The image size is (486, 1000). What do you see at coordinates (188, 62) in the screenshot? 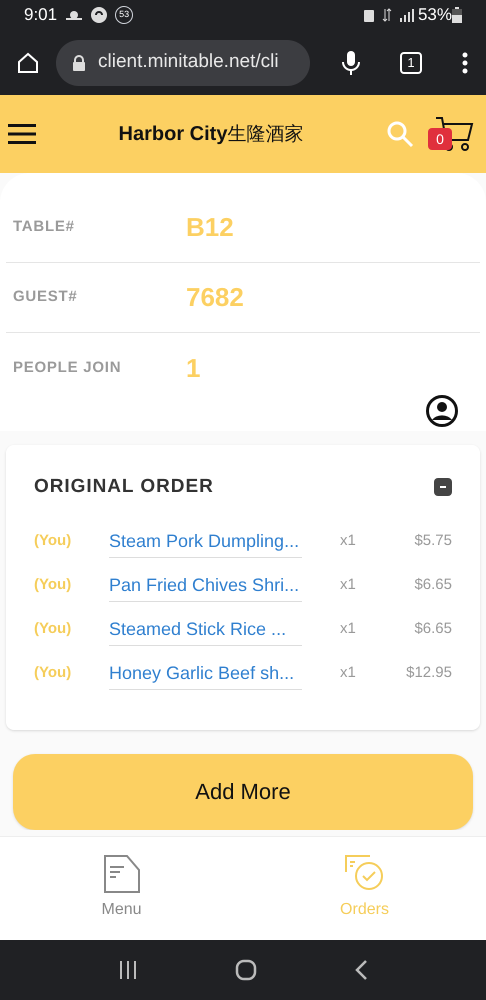
I see `url-text: client.minitable.net/cli` at bounding box center [188, 62].